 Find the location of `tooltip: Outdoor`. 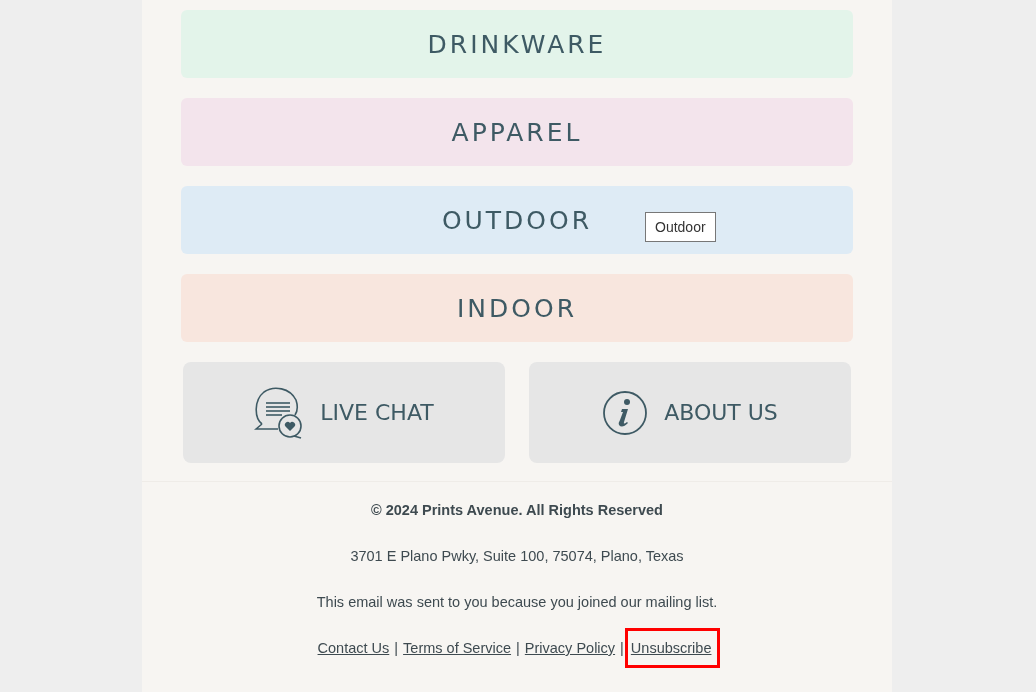

tooltip: Outdoor is located at coordinates (680, 227).